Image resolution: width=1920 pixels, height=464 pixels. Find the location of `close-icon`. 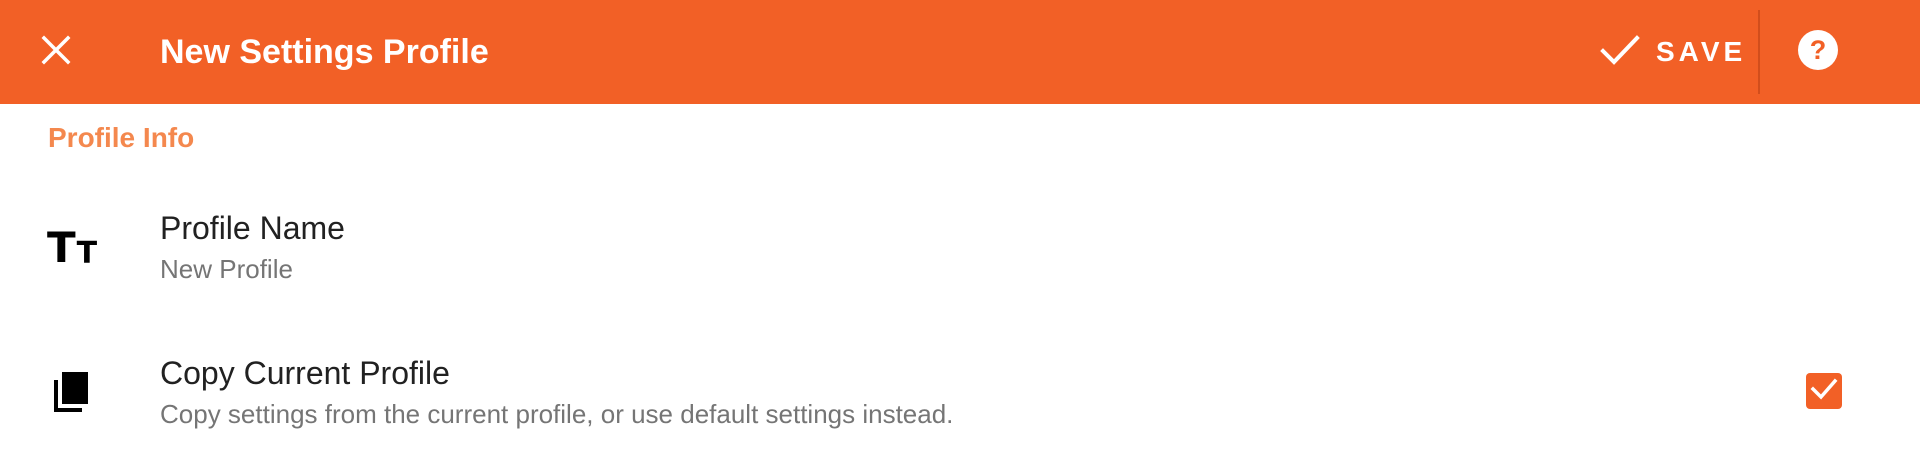

close-icon is located at coordinates (56, 52).